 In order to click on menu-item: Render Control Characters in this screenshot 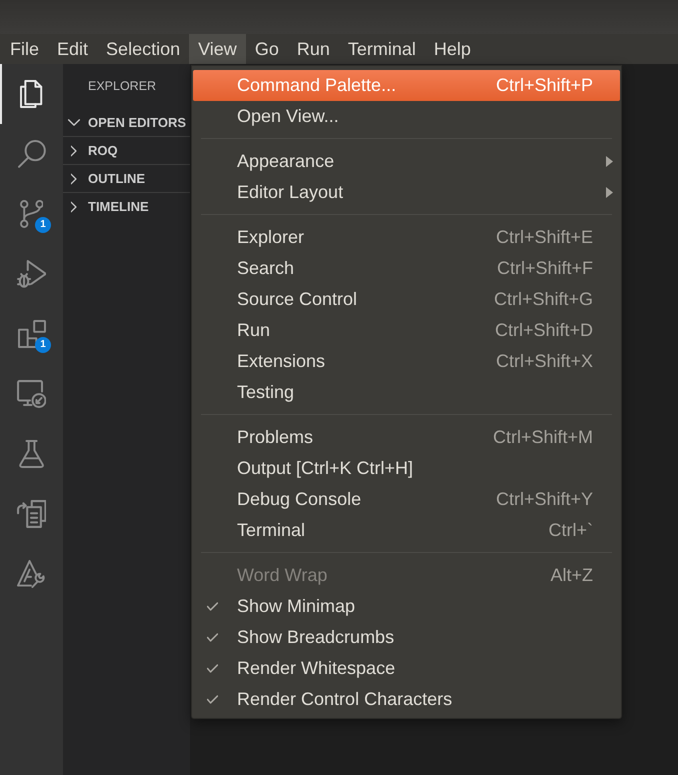, I will do `click(406, 699)`.